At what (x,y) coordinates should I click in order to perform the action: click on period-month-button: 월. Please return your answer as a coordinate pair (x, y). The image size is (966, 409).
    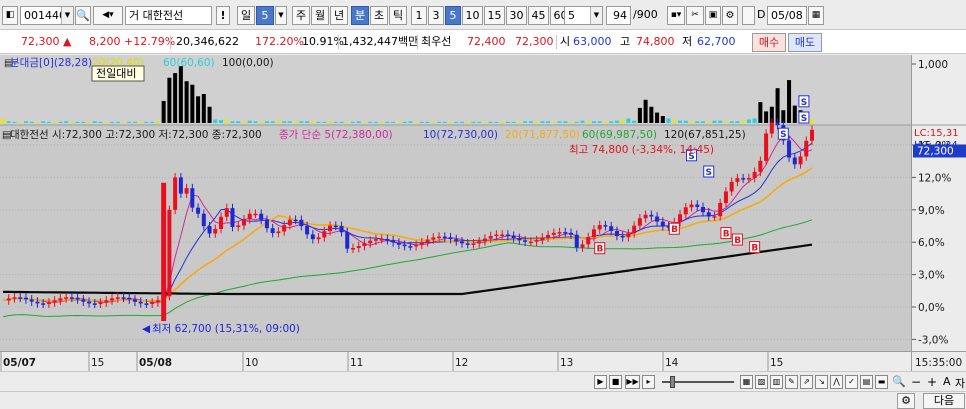
    Looking at the image, I should click on (320, 15).